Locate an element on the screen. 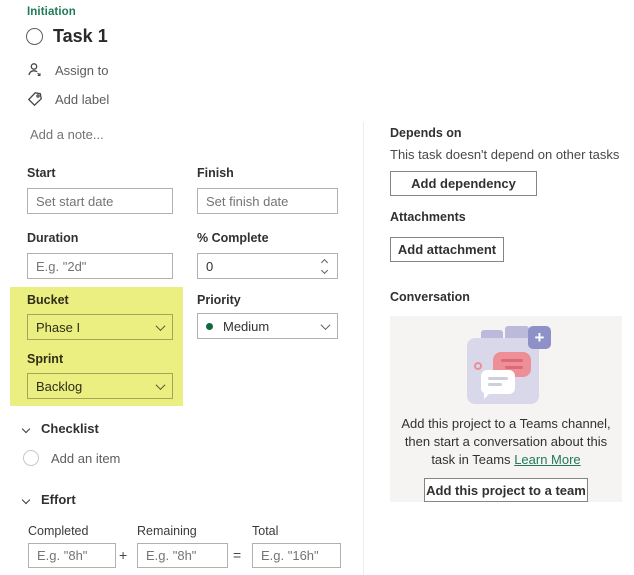 The image size is (634, 575). total-input: E.g. "16h" is located at coordinates (296, 555).